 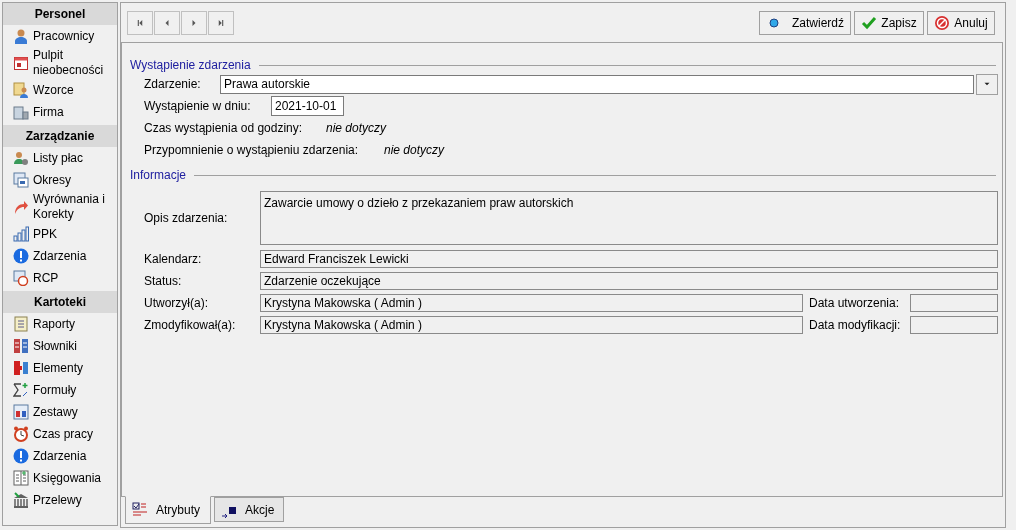 What do you see at coordinates (60, 207) in the screenshot?
I see `sidebar-item: Wyrównania i Korekty` at bounding box center [60, 207].